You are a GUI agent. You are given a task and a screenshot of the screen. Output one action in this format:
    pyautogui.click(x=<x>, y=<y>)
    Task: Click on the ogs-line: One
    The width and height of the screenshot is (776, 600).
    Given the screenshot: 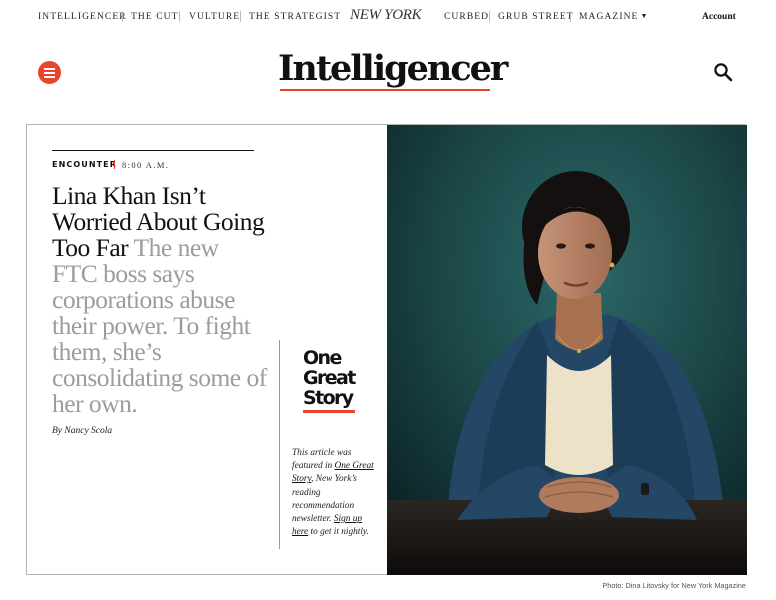 What is the action you would take?
    pyautogui.click(x=322, y=358)
    